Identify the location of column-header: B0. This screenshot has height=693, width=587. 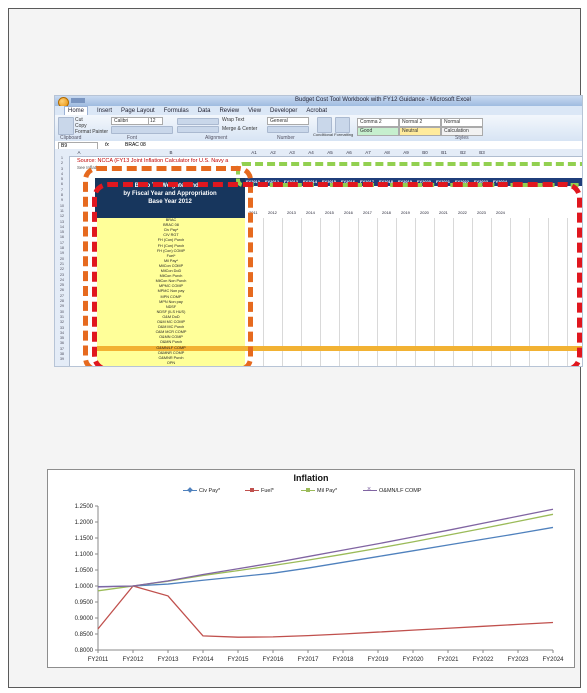
(425, 152).